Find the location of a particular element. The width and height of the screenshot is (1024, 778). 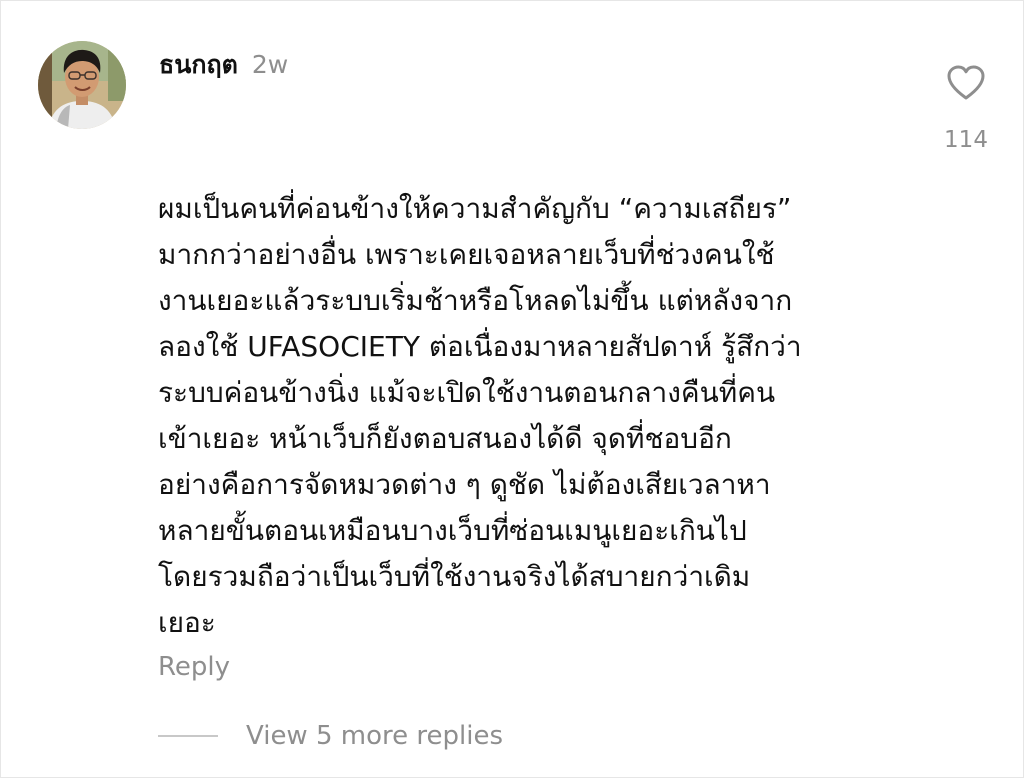

avatar-photo is located at coordinates (82, 85).